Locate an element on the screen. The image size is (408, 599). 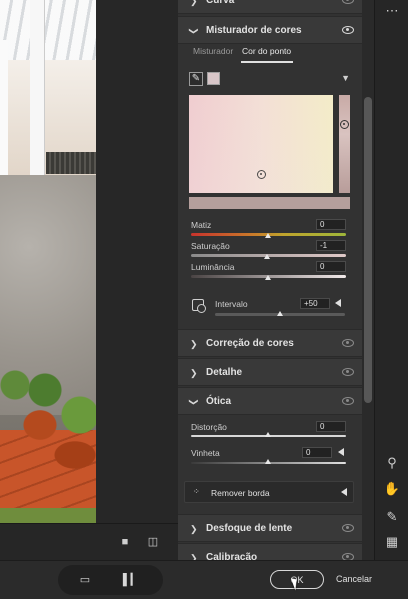
terracotta-pots is located at coordinates (48, 440).